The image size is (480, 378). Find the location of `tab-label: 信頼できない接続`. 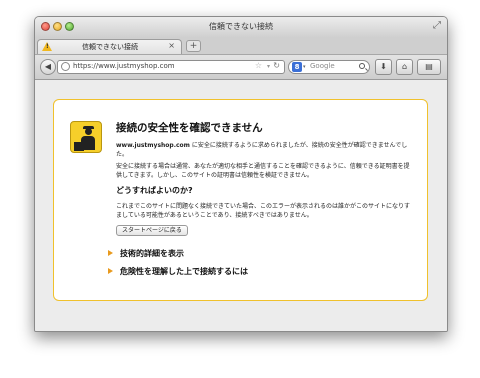

tab-label: 信頼できない接続 is located at coordinates (110, 47).